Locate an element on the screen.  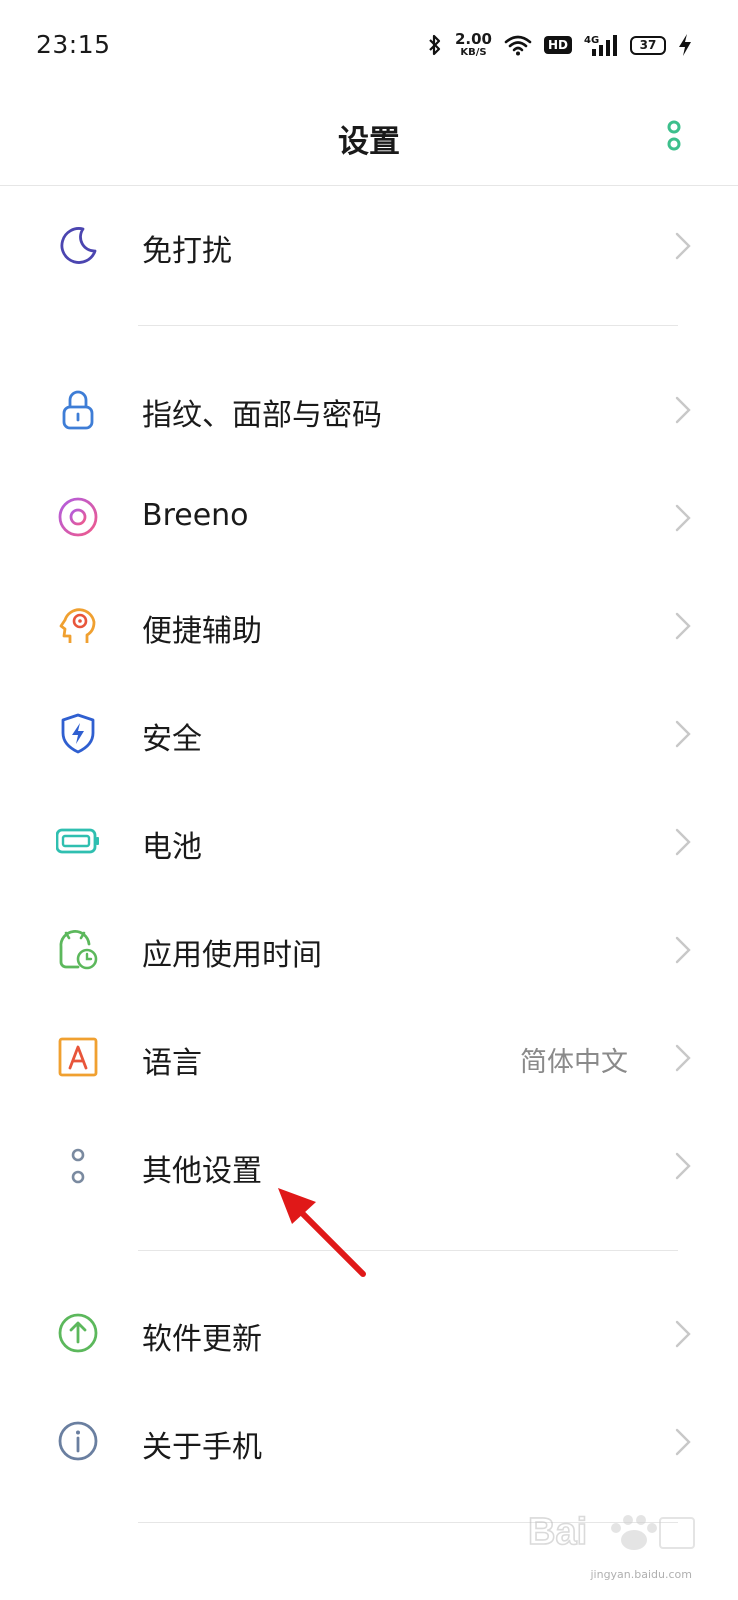
app-timer-icon is located at coordinates (78, 950).